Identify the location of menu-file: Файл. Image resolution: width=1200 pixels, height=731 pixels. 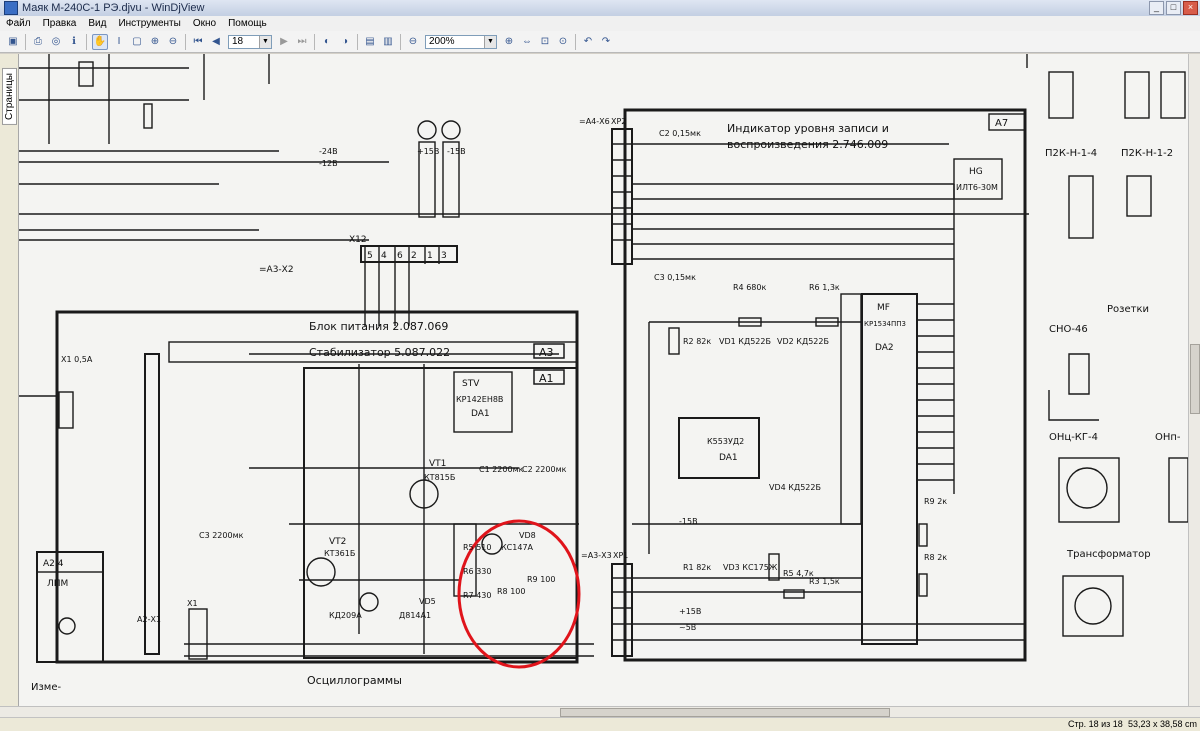
(18, 23).